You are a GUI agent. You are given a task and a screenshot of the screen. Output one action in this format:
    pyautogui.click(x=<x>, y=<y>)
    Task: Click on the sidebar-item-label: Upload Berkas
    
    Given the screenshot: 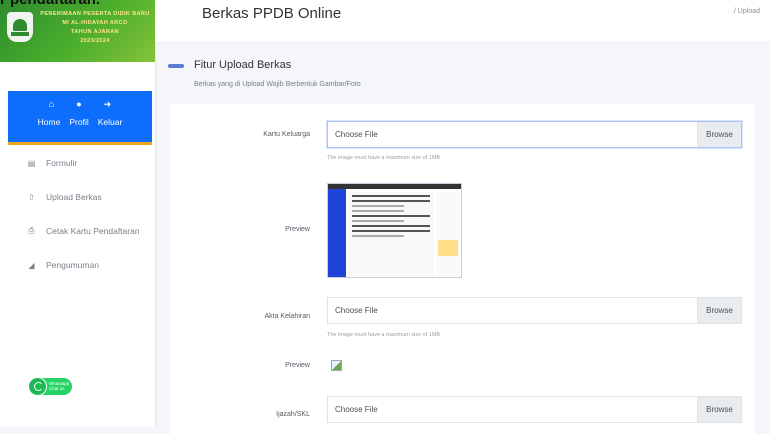 What is the action you would take?
    pyautogui.click(x=74, y=197)
    